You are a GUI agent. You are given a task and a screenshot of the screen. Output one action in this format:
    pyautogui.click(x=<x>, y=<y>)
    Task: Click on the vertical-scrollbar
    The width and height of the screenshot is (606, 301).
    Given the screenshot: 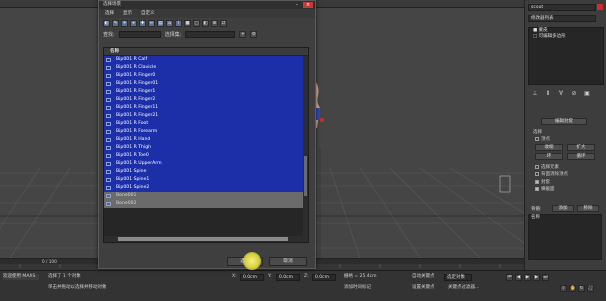 What is the action you would take?
    pyautogui.click(x=305, y=147)
    